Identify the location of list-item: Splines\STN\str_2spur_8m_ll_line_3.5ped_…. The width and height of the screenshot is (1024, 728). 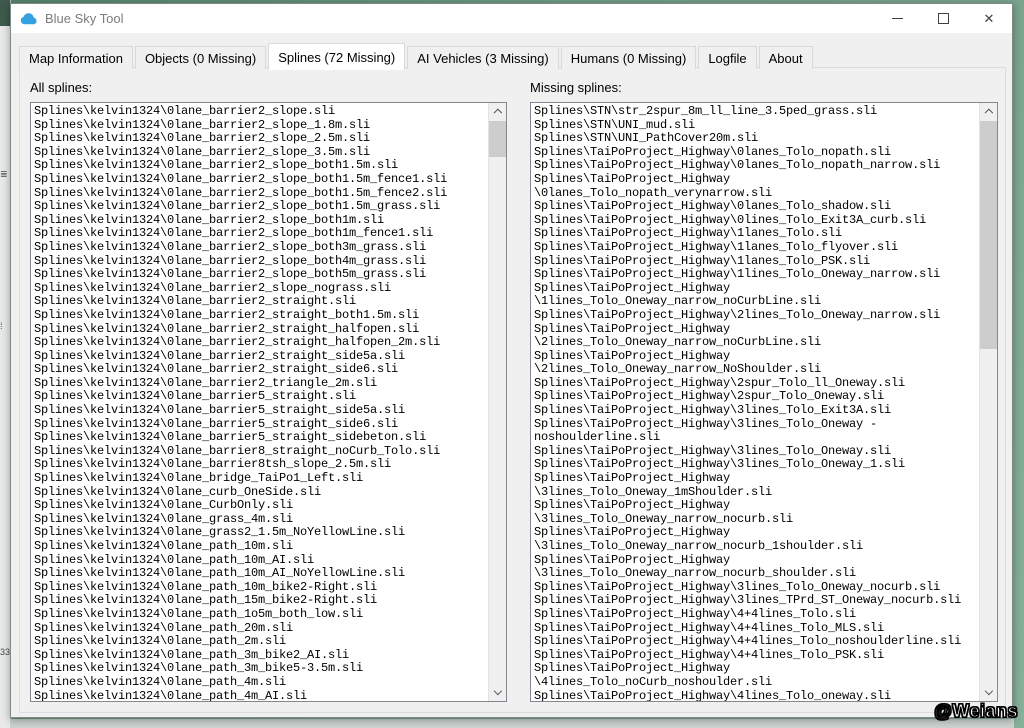
(755, 112).